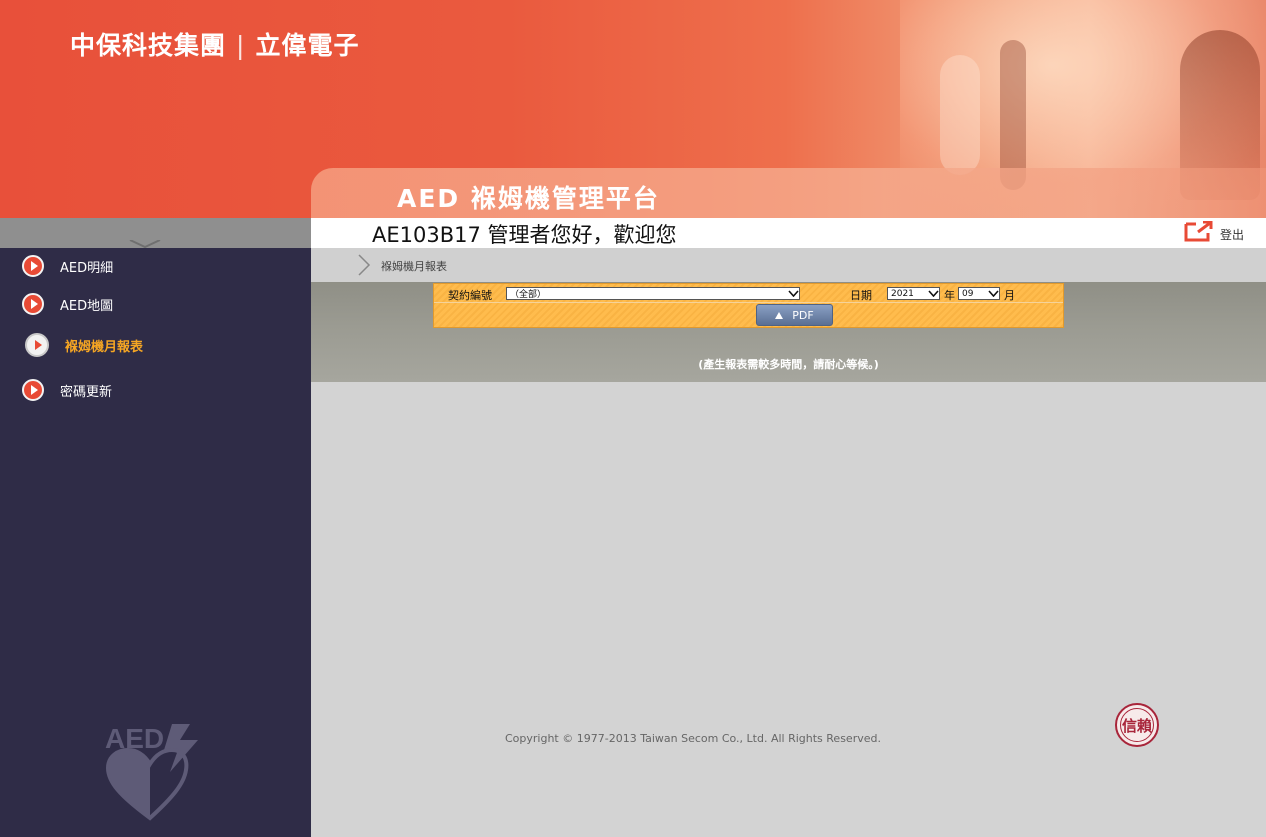 The width and height of the screenshot is (1266, 837). I want to click on app-title-tab: AED 褓姆機管理平台, so click(788, 193).